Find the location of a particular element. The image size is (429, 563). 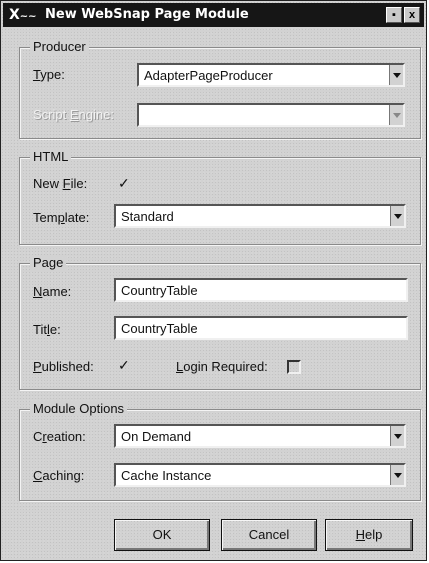

module-options-group-title: Module Options is located at coordinates (79, 408).